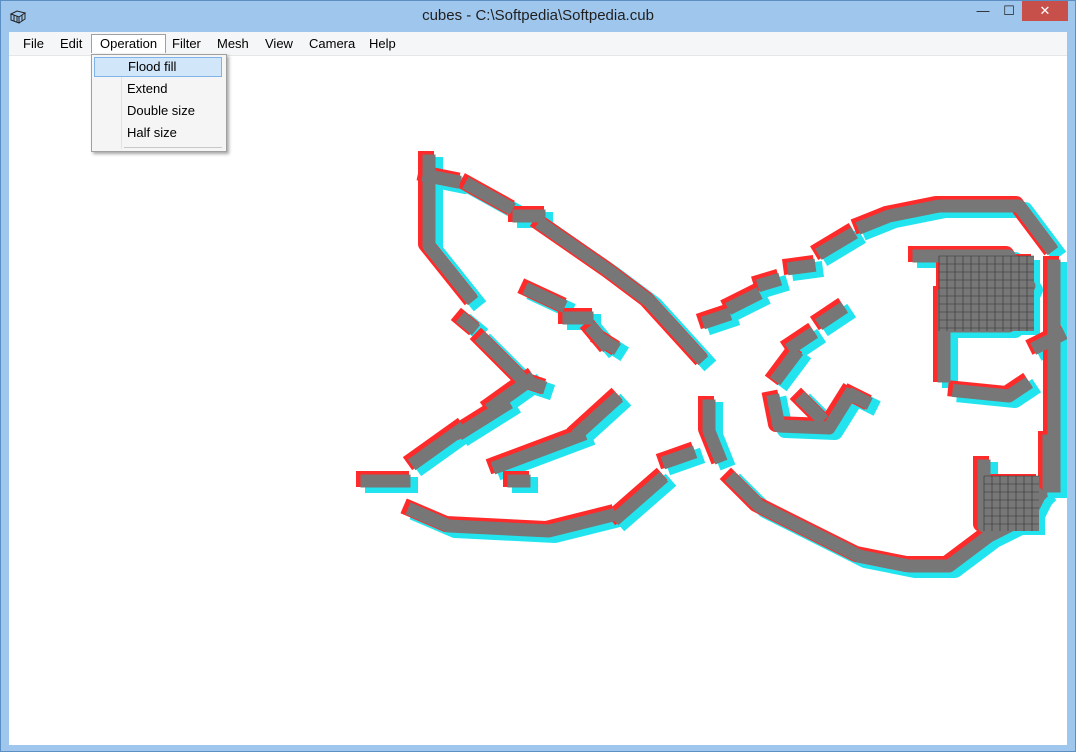 This screenshot has height=752, width=1076. What do you see at coordinates (33, 43) in the screenshot?
I see `menu-file: File` at bounding box center [33, 43].